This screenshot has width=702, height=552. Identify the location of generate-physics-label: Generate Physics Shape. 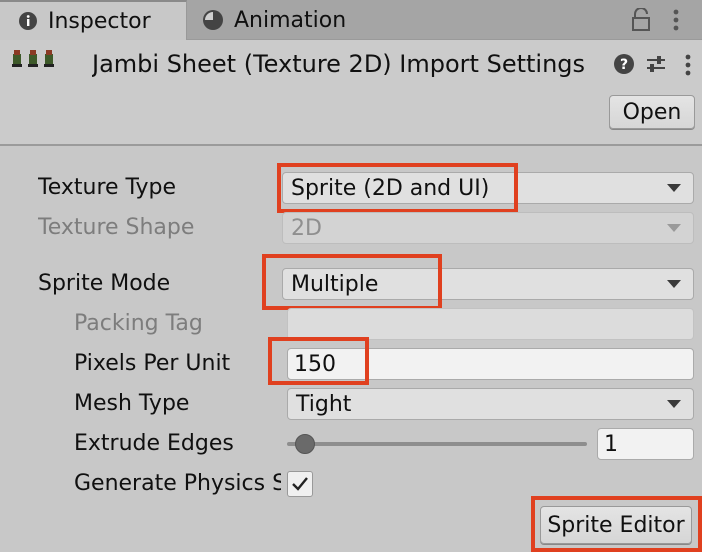
(177, 483).